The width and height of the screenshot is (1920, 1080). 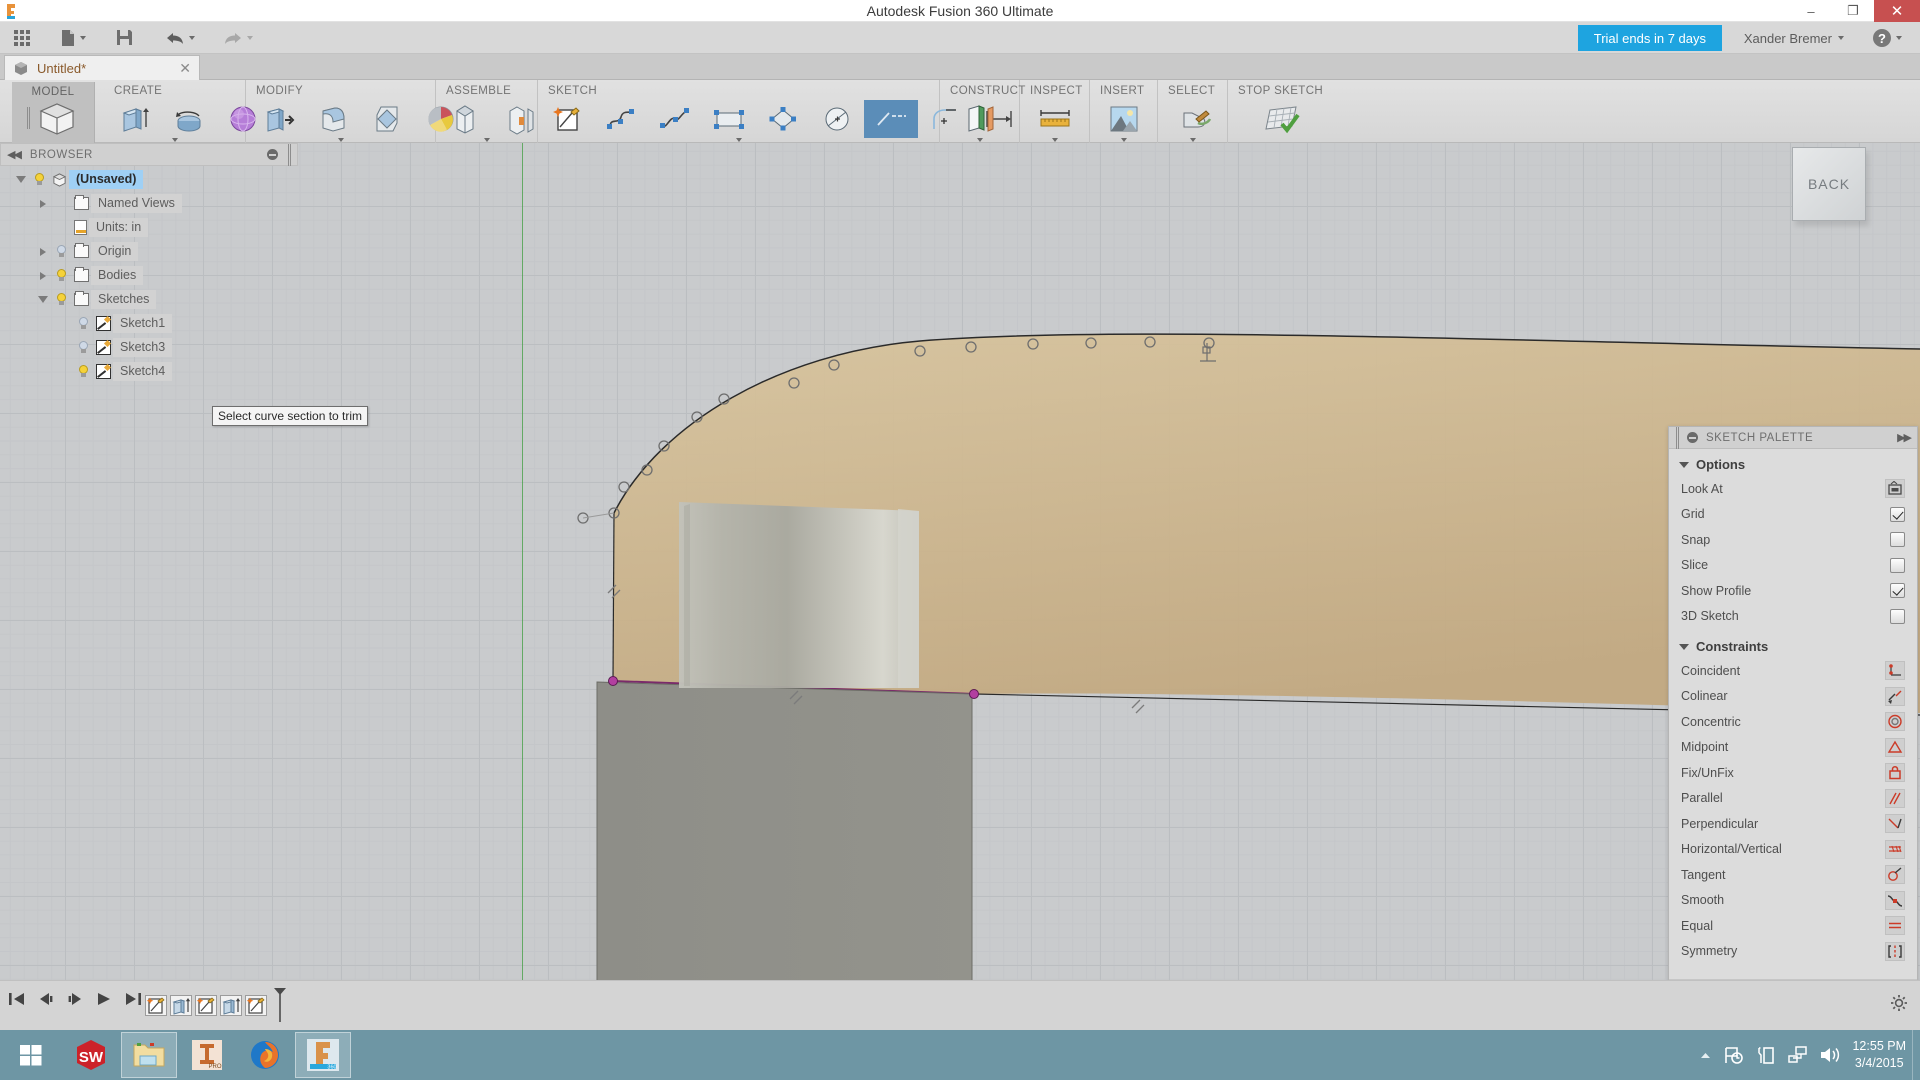 What do you see at coordinates (783, 119) in the screenshot?
I see `polygon-tool` at bounding box center [783, 119].